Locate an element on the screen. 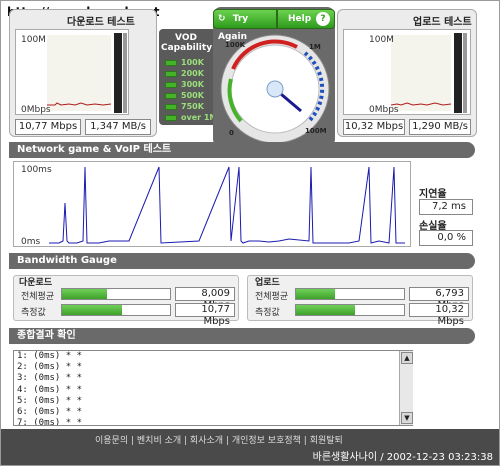 This screenshot has width=500, height=466. bandwidth-download-avg-value: 8,009 Mbps is located at coordinates (205, 299).